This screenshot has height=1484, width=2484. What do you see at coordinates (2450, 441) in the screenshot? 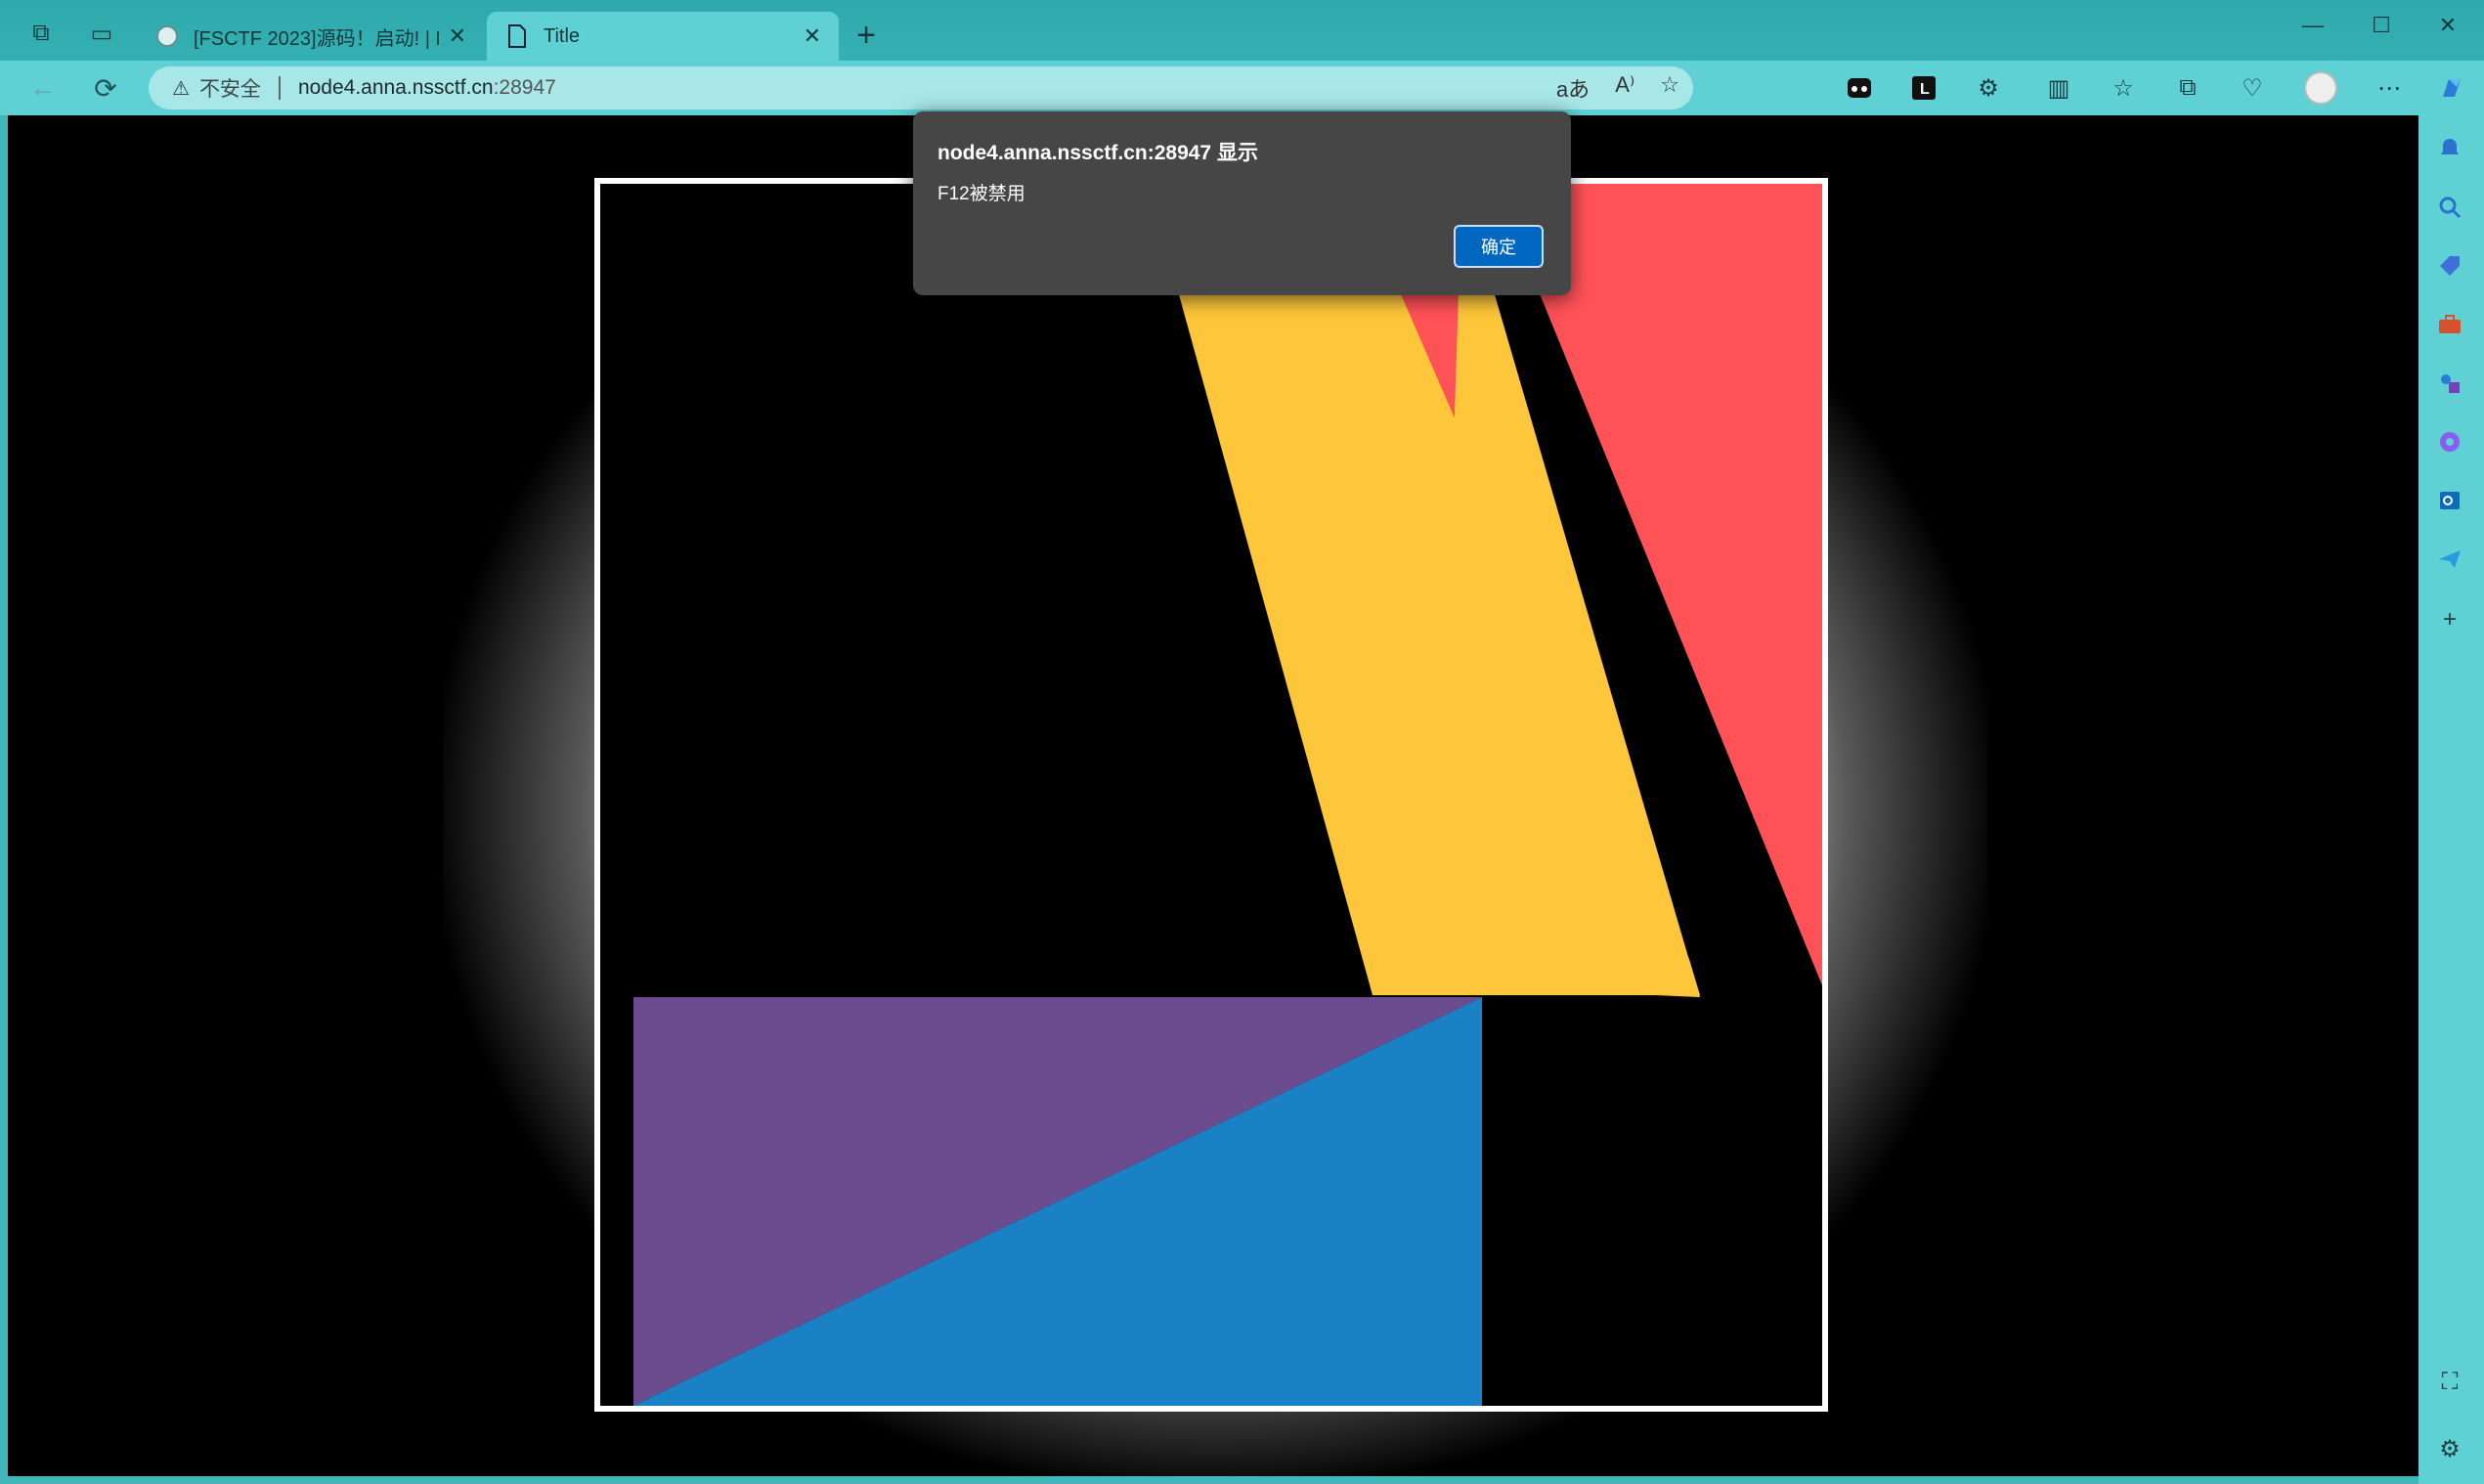
I see `copilot-sidebar-icon` at bounding box center [2450, 441].